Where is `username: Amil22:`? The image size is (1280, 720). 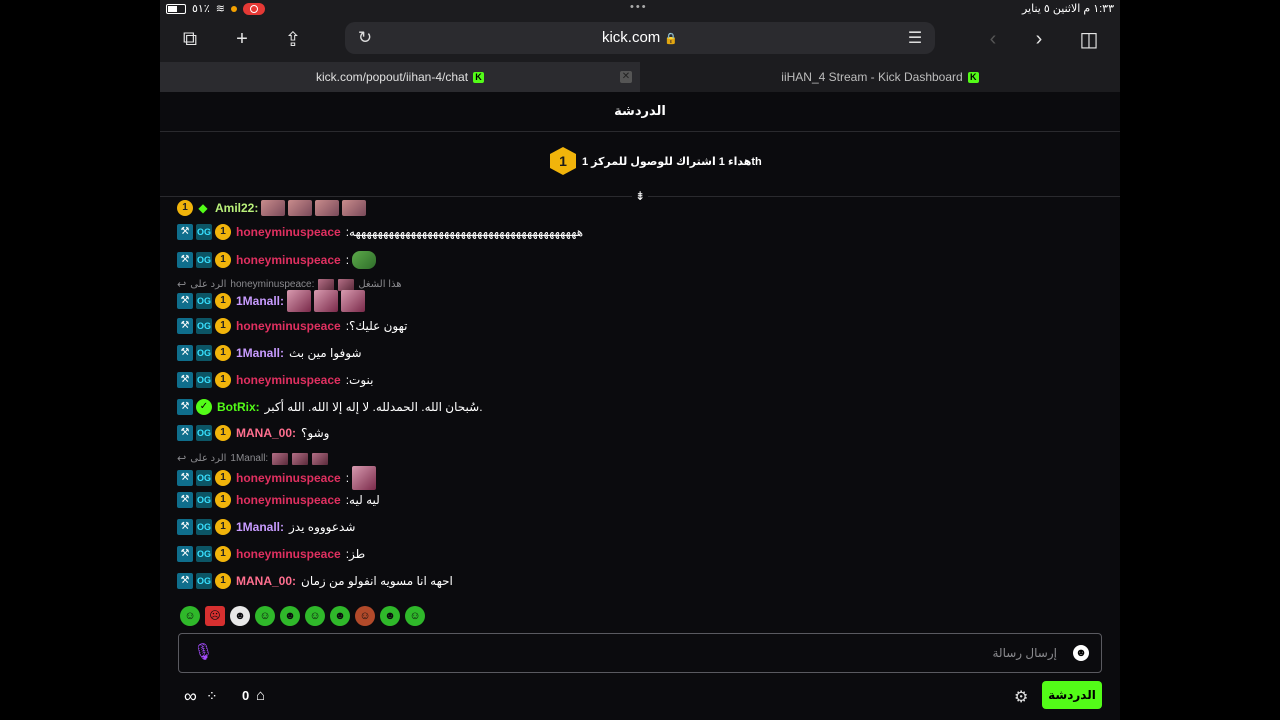 username: Amil22: is located at coordinates (236, 208).